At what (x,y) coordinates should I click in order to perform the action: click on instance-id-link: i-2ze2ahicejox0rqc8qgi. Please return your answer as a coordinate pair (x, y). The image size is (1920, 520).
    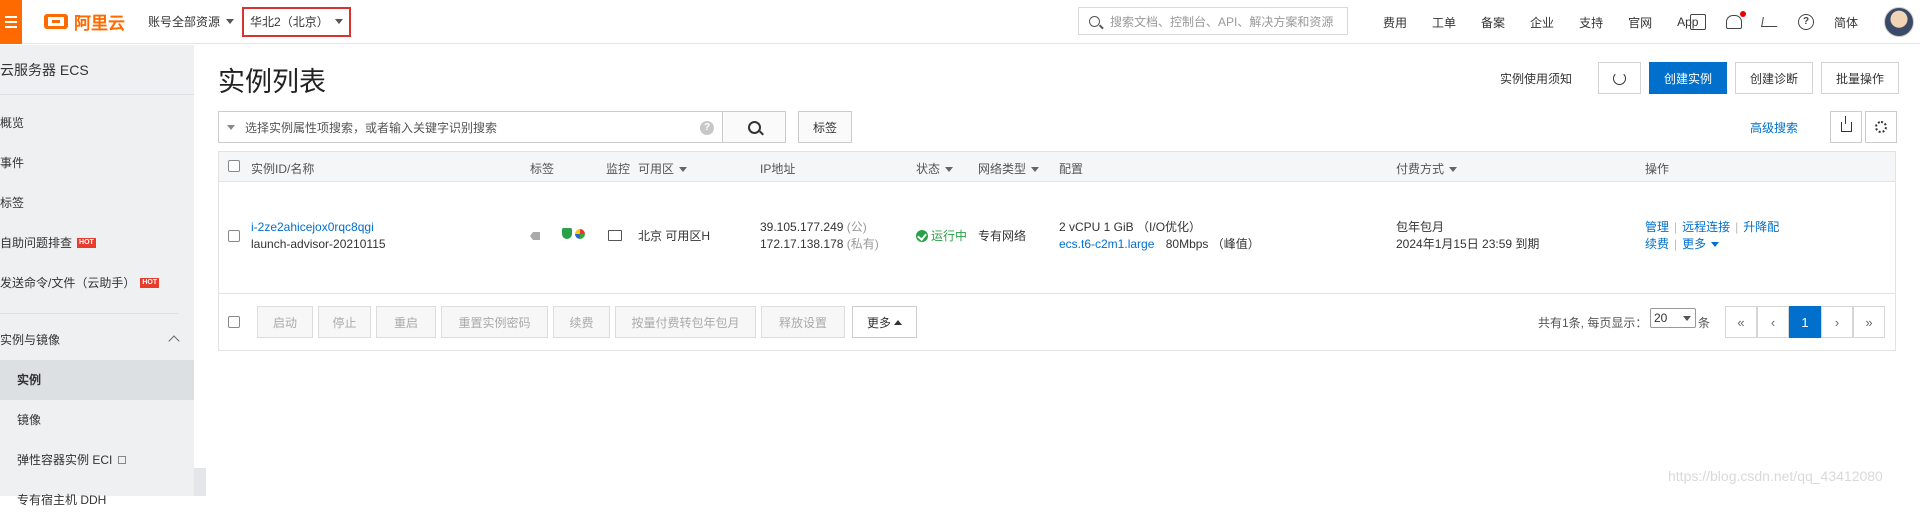
    Looking at the image, I should click on (312, 227).